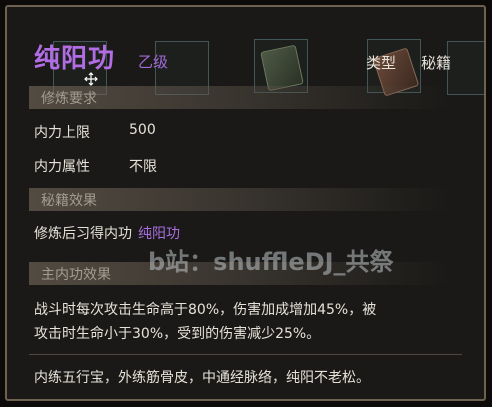 The image size is (492, 407). Describe the element at coordinates (62, 133) in the screenshot. I see `requirement-label: 内力上限` at that location.